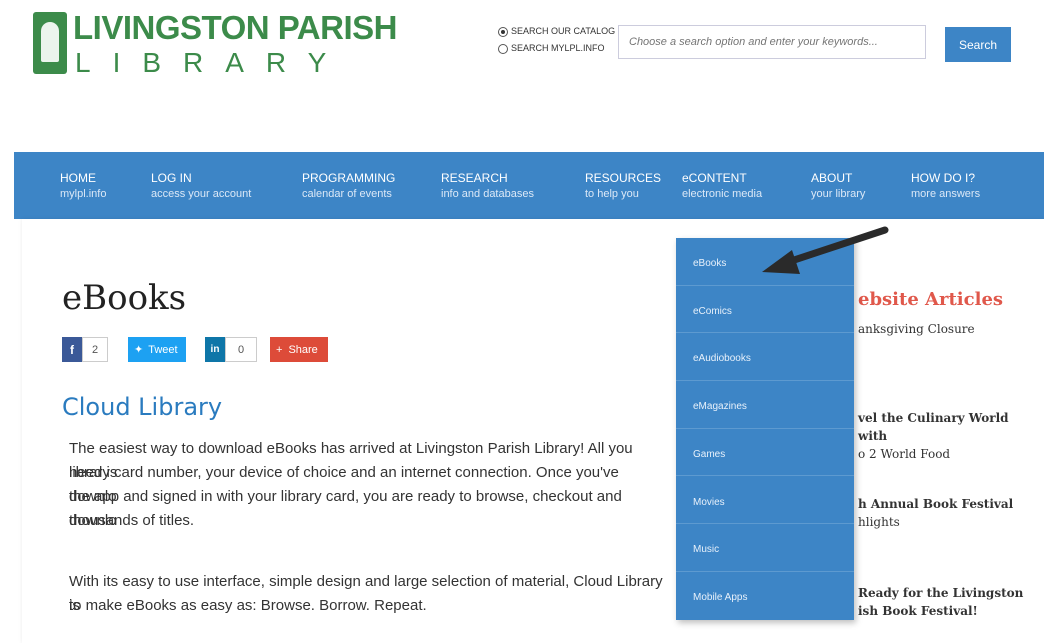 The image size is (1044, 643). What do you see at coordinates (95, 349) in the screenshot?
I see `facebook-count: 2` at bounding box center [95, 349].